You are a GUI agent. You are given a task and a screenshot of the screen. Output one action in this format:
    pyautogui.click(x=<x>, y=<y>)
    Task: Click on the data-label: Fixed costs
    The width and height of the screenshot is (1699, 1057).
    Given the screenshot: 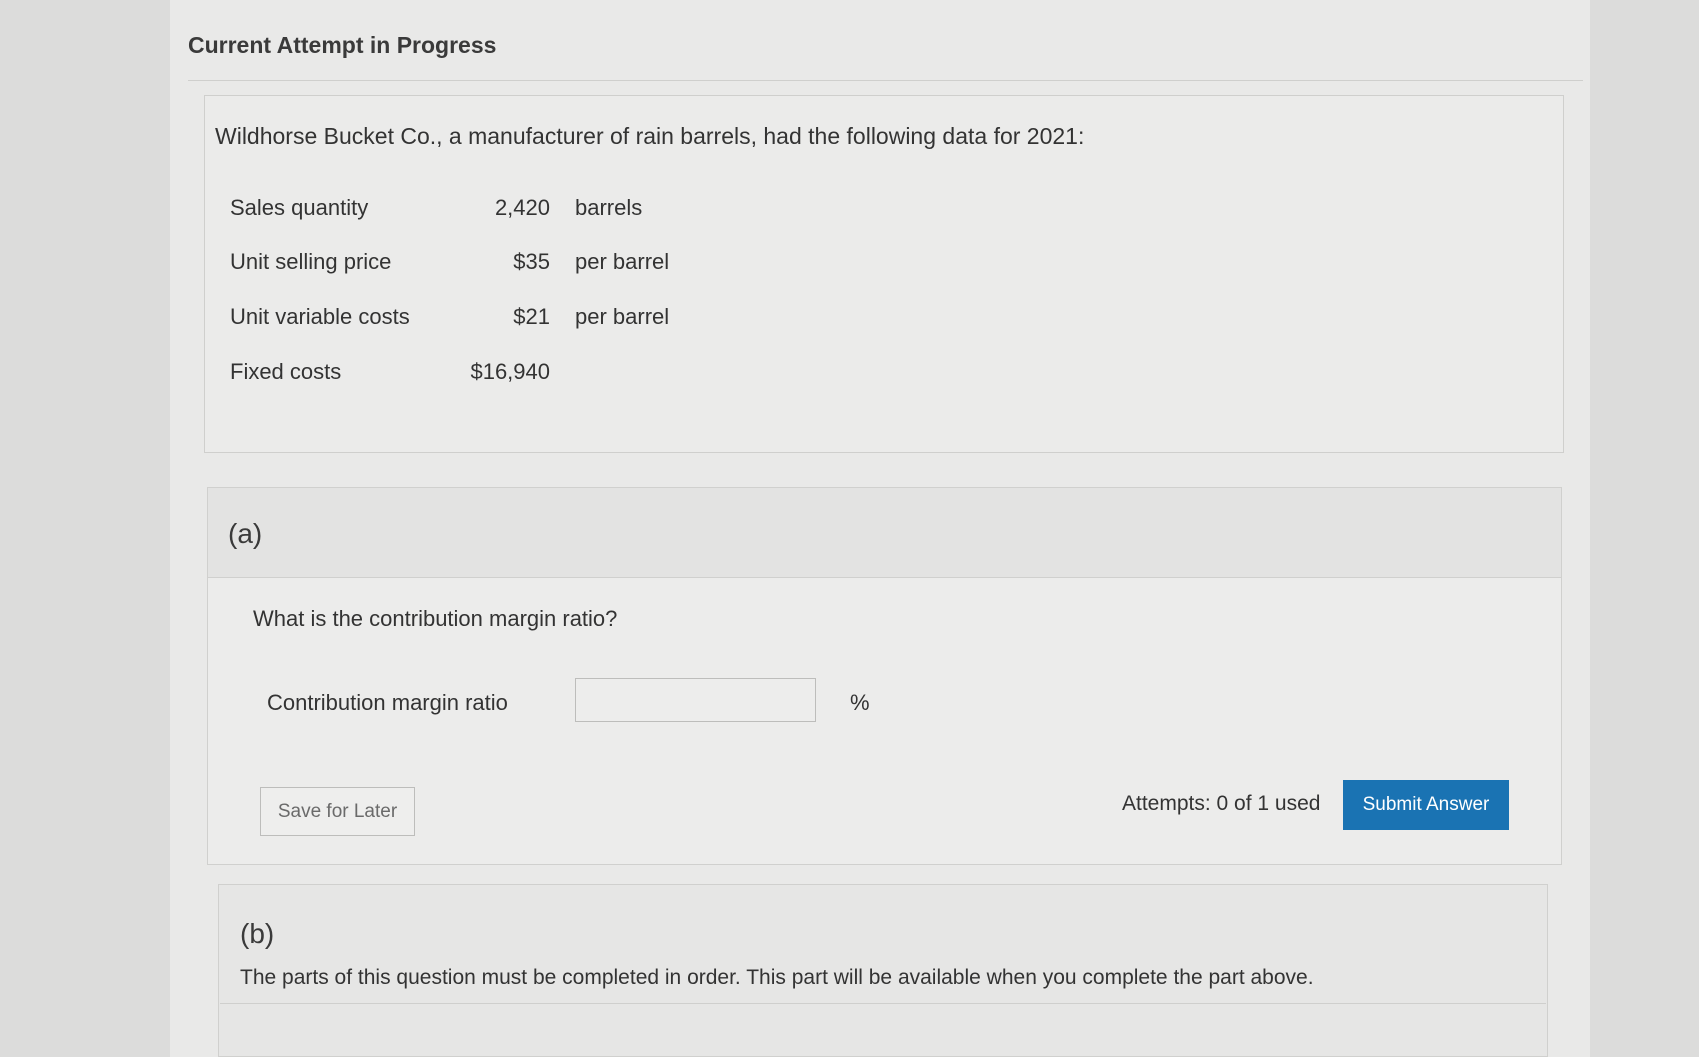 What is the action you would take?
    pyautogui.click(x=286, y=371)
    